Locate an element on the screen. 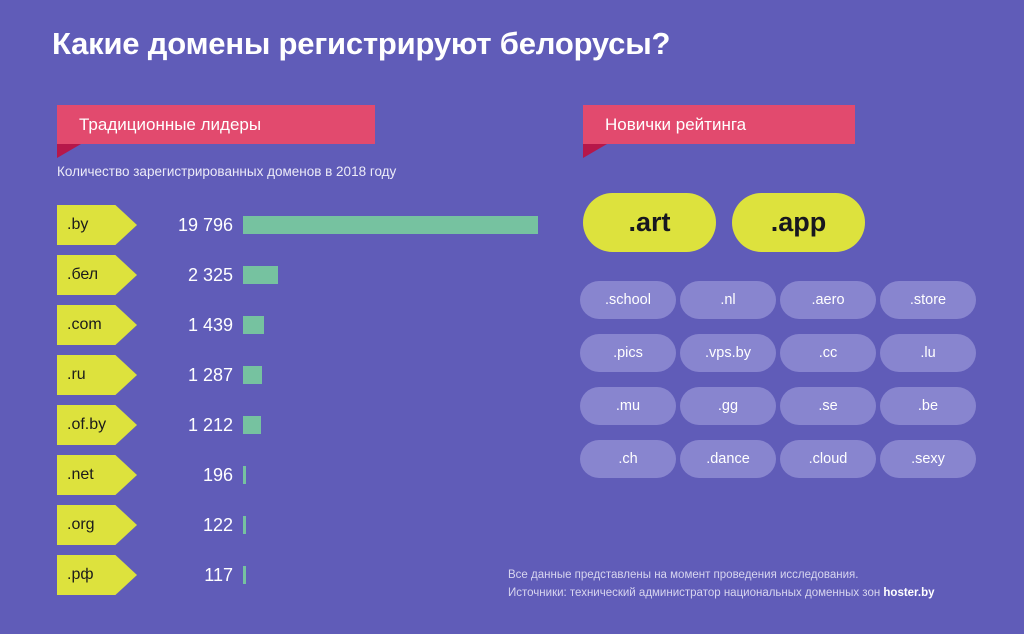 This screenshot has width=1024, height=634. highlight-pill: .art is located at coordinates (649, 222).